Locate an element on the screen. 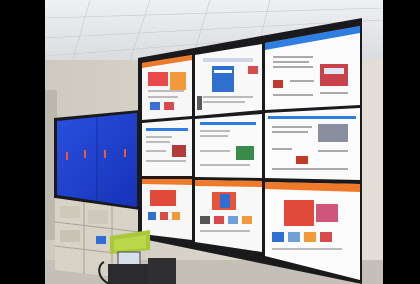 This screenshot has height=284, width=420. wall-panel-r1c1 is located at coordinates (167, 87).